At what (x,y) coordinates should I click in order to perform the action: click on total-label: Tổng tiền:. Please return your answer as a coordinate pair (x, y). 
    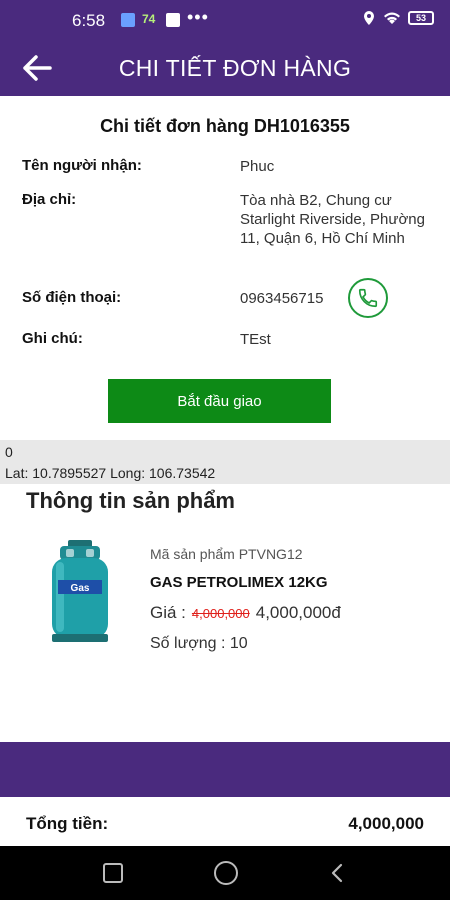
    Looking at the image, I should click on (67, 823).